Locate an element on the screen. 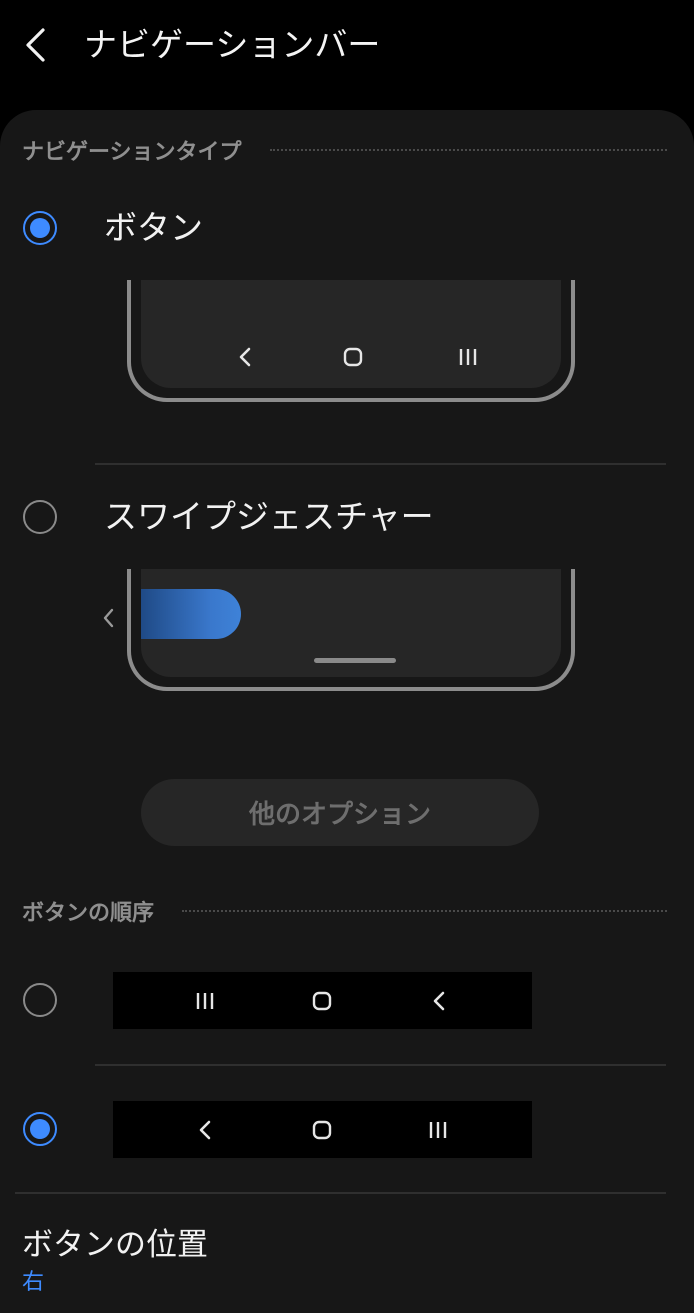  swipe-back-chevron-icon is located at coordinates (108, 618).